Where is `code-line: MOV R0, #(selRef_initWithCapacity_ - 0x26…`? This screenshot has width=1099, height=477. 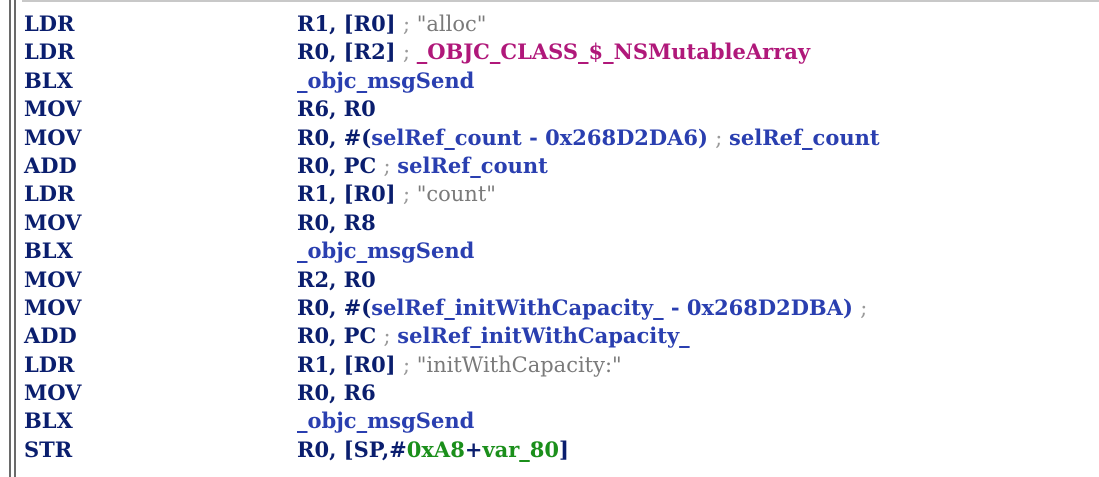
code-line: MOV R0, #(selRef_initWithCapacity_ - 0x26… is located at coordinates (561, 308).